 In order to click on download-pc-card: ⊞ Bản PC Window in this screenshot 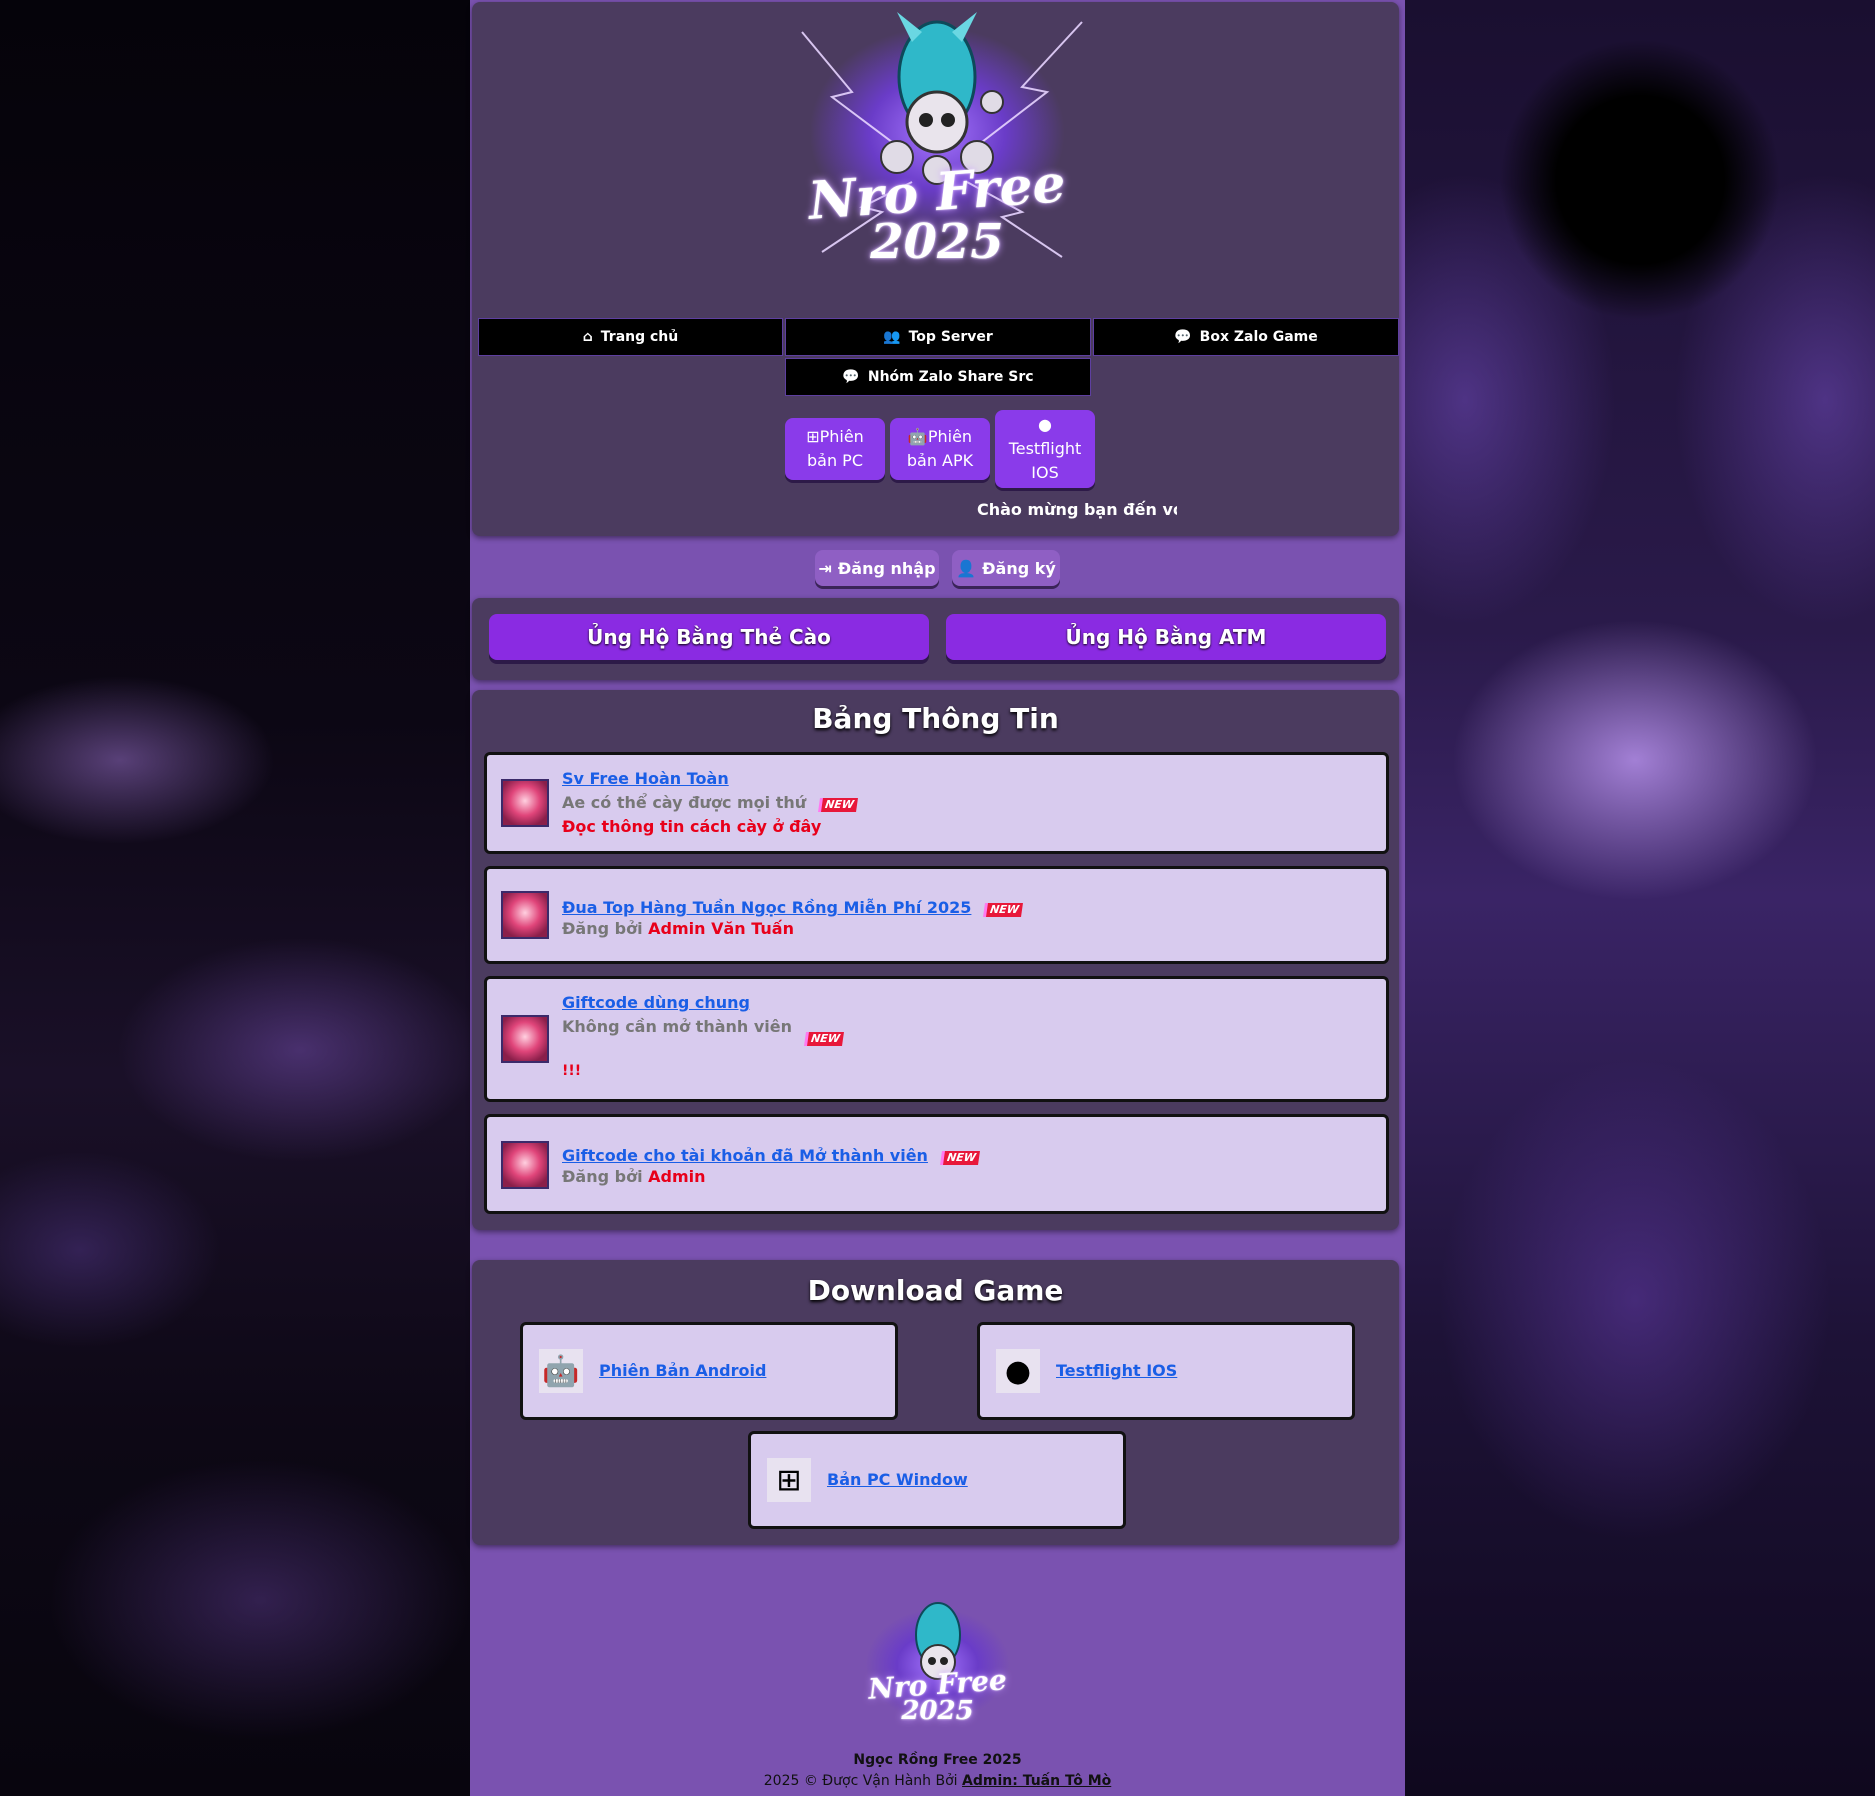, I will do `click(937, 1480)`.